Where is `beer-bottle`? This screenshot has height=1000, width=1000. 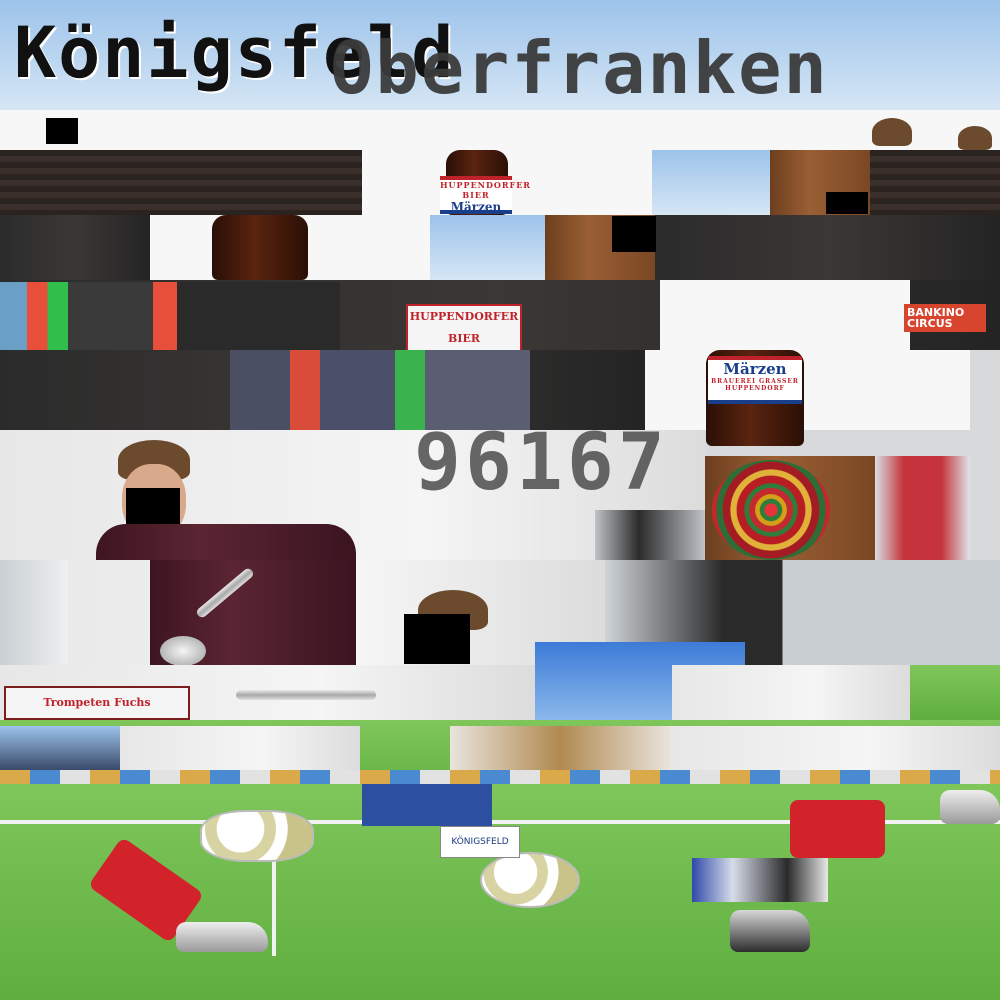
beer-bottle is located at coordinates (260, 247).